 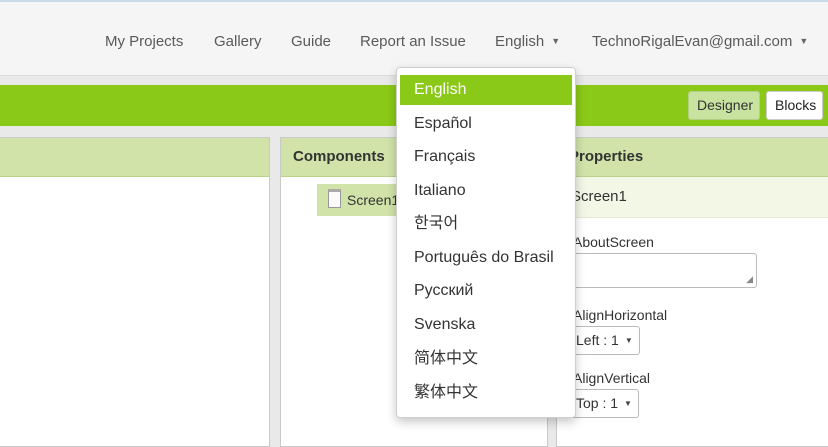 What do you see at coordinates (692, 157) in the screenshot?
I see `properties-header: Properties` at bounding box center [692, 157].